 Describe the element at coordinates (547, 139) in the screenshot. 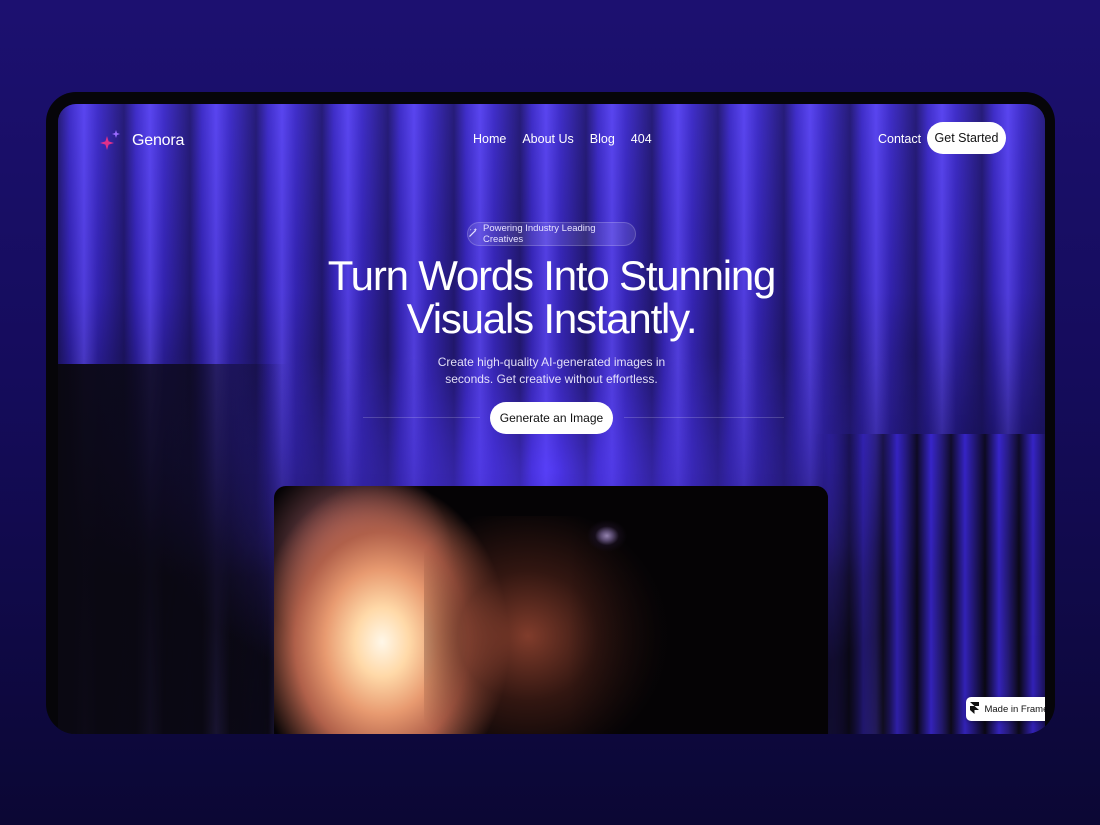

I see `nav-about-us: About Us` at that location.